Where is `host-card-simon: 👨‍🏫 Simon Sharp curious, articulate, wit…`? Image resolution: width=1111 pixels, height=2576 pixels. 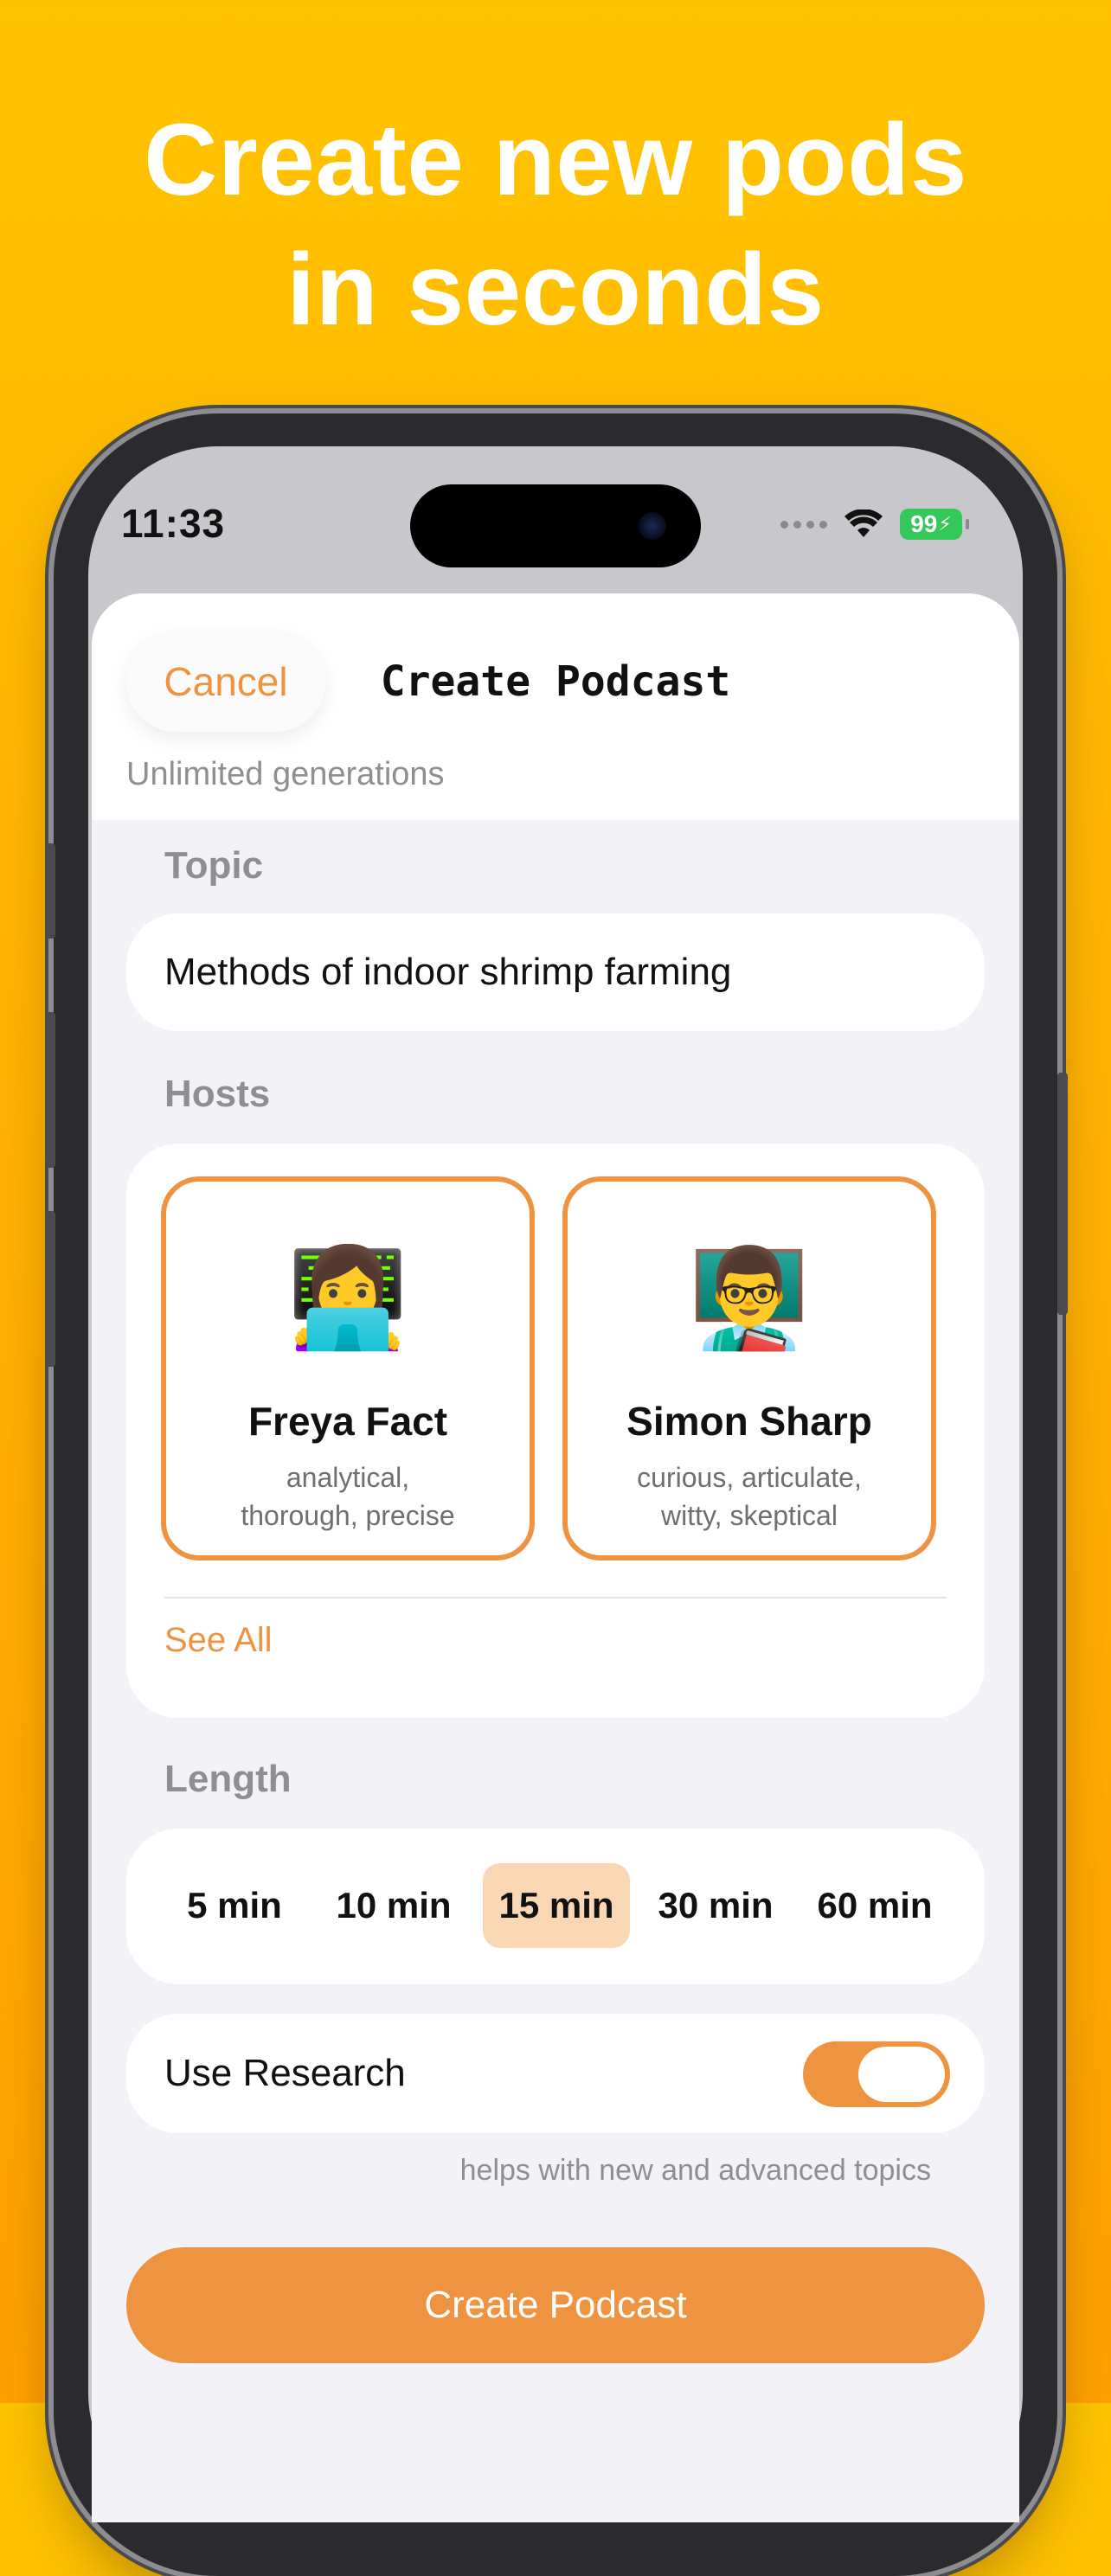
host-card-simon: 👨‍🏫 Simon Sharp curious, articulate, wit… is located at coordinates (749, 1368).